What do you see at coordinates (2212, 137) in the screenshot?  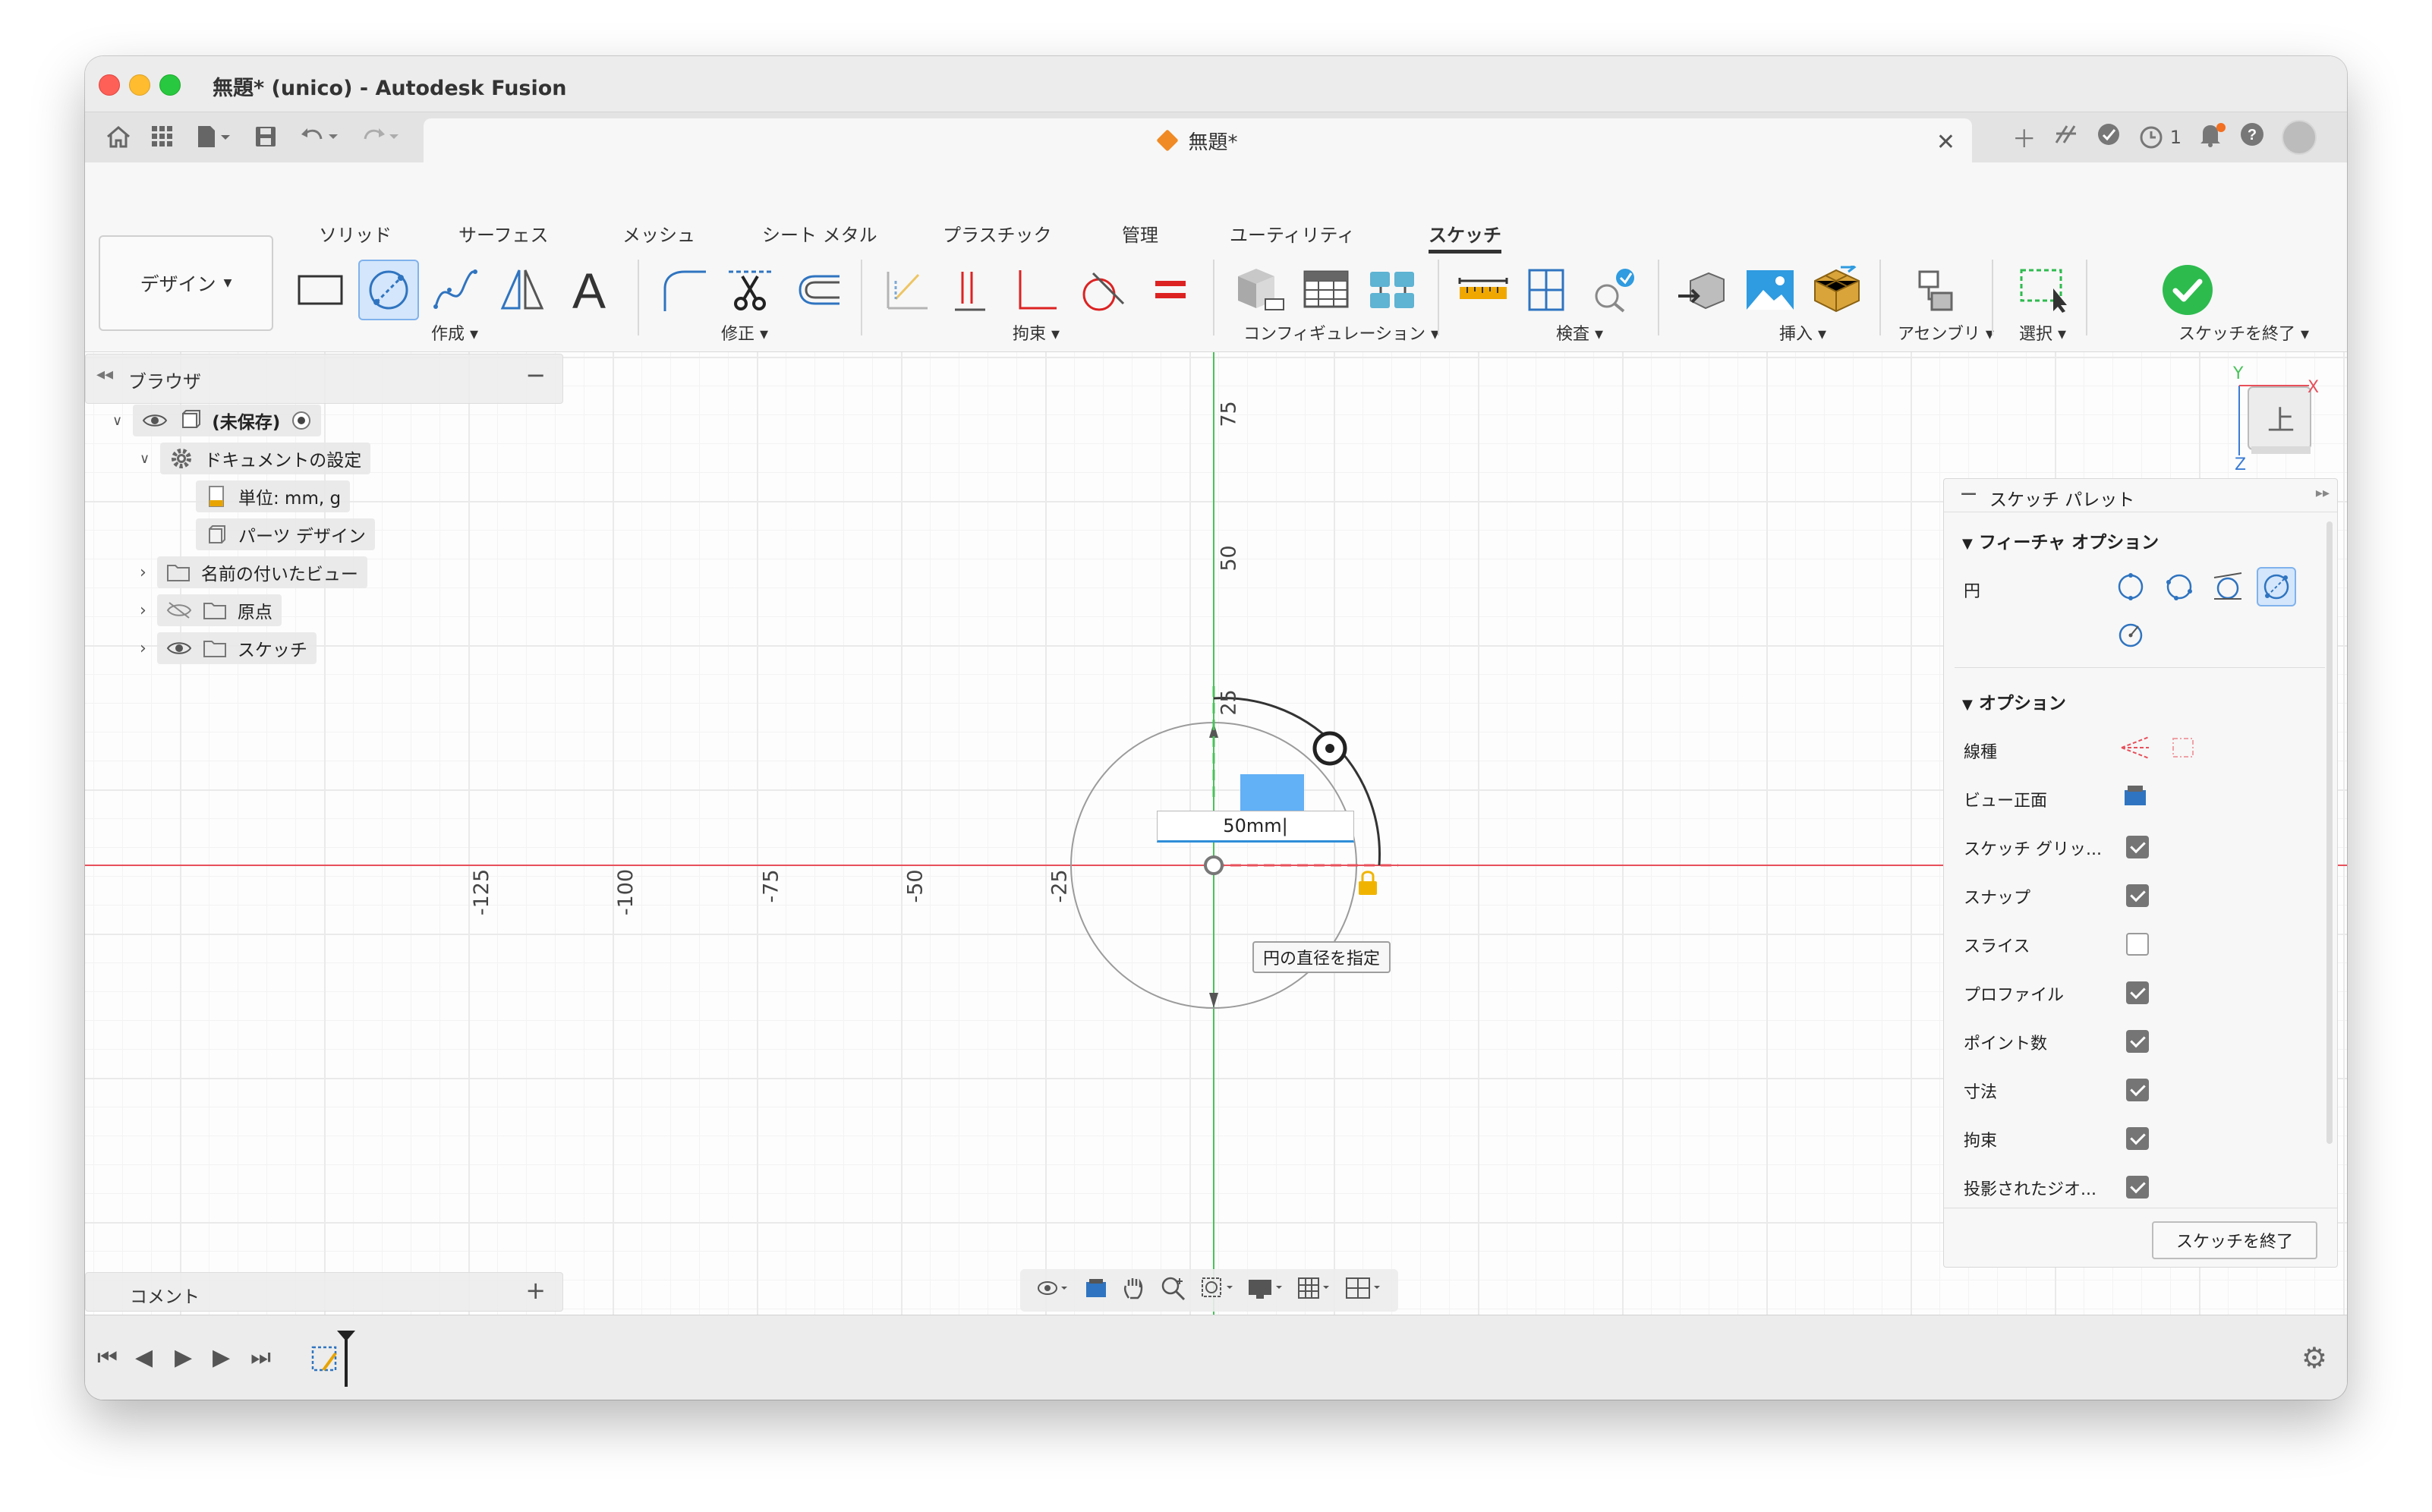 I see `notifications-bell-icon` at bounding box center [2212, 137].